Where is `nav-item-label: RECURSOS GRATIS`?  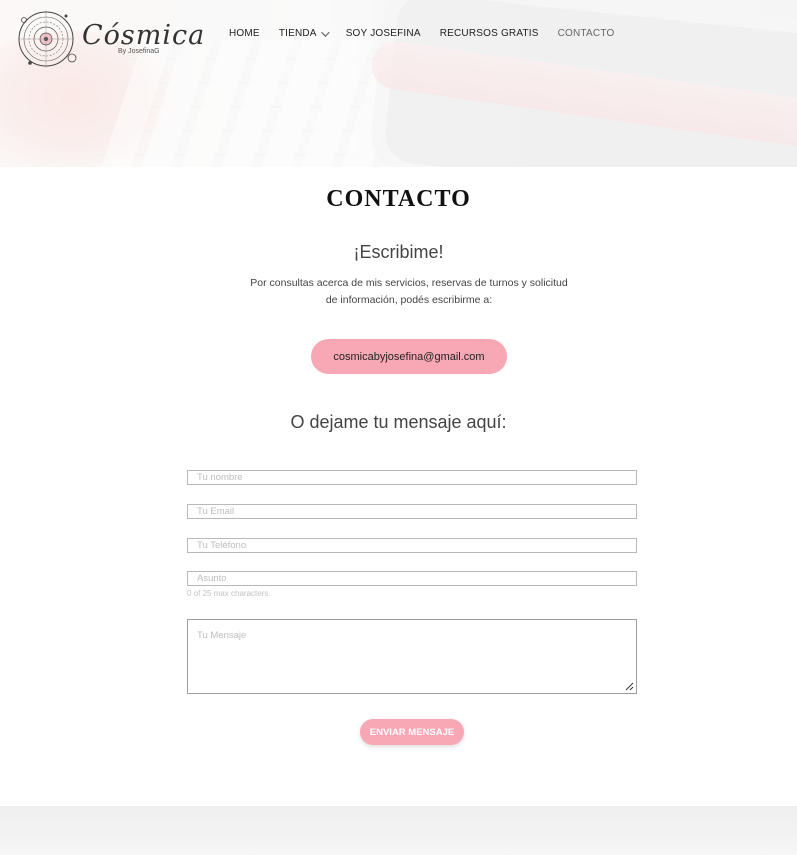
nav-item-label: RECURSOS GRATIS is located at coordinates (489, 33).